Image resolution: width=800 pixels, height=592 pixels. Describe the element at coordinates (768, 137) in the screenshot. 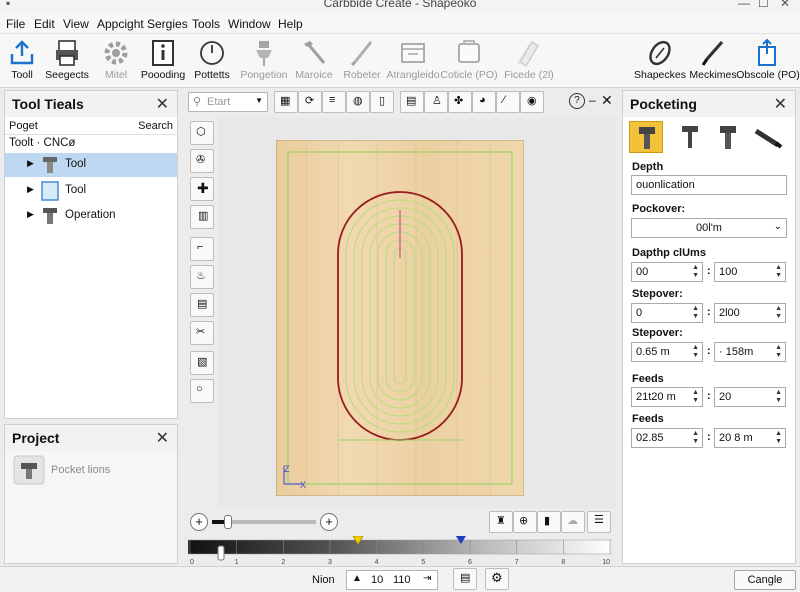

I see `engraver-icon` at that location.